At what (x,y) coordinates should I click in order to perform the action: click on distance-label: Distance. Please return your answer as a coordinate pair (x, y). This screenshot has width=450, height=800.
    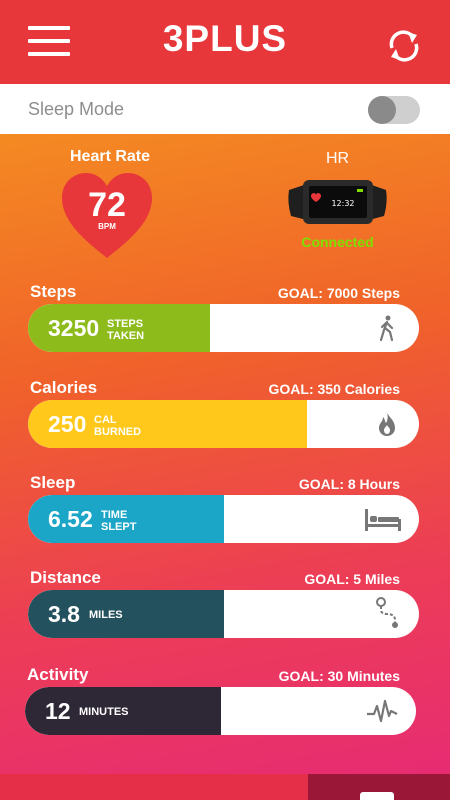
    Looking at the image, I should click on (65, 577).